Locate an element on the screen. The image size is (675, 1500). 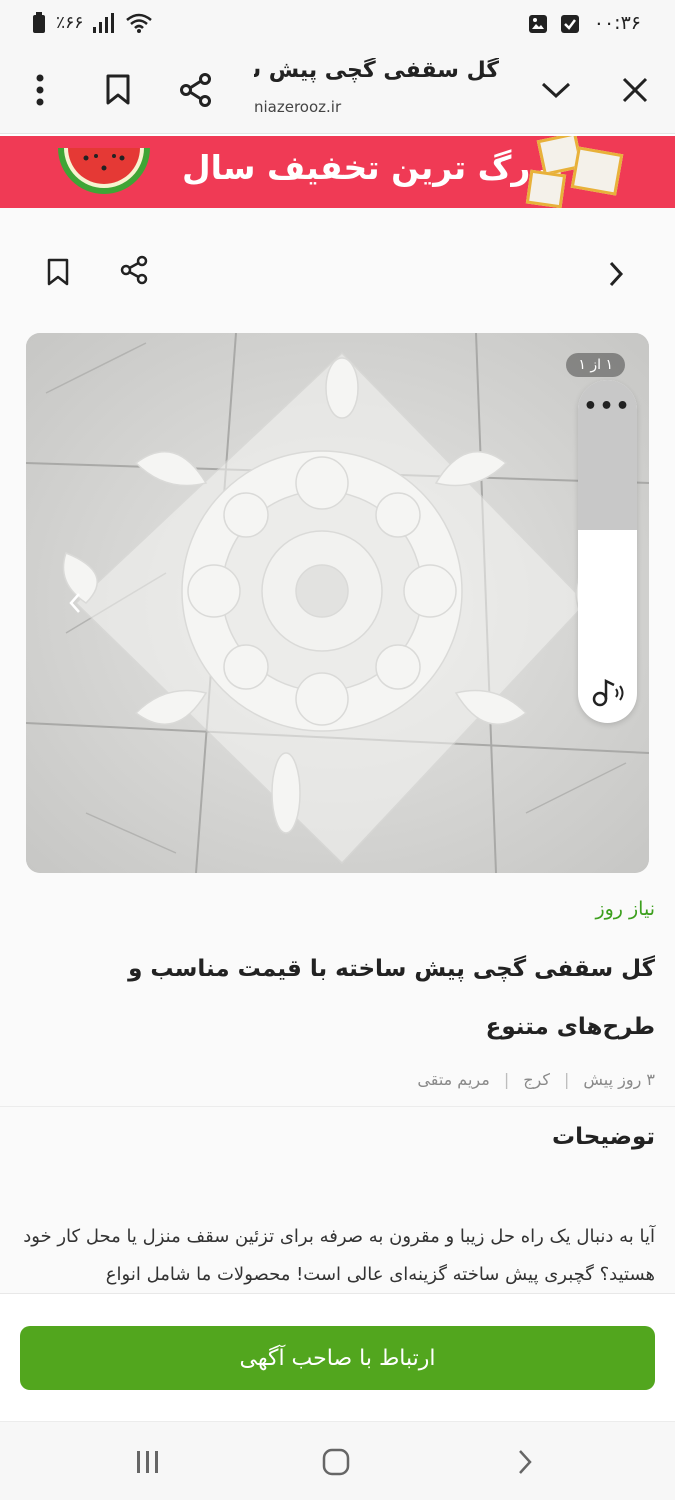
share-button is located at coordinates (196, 90).